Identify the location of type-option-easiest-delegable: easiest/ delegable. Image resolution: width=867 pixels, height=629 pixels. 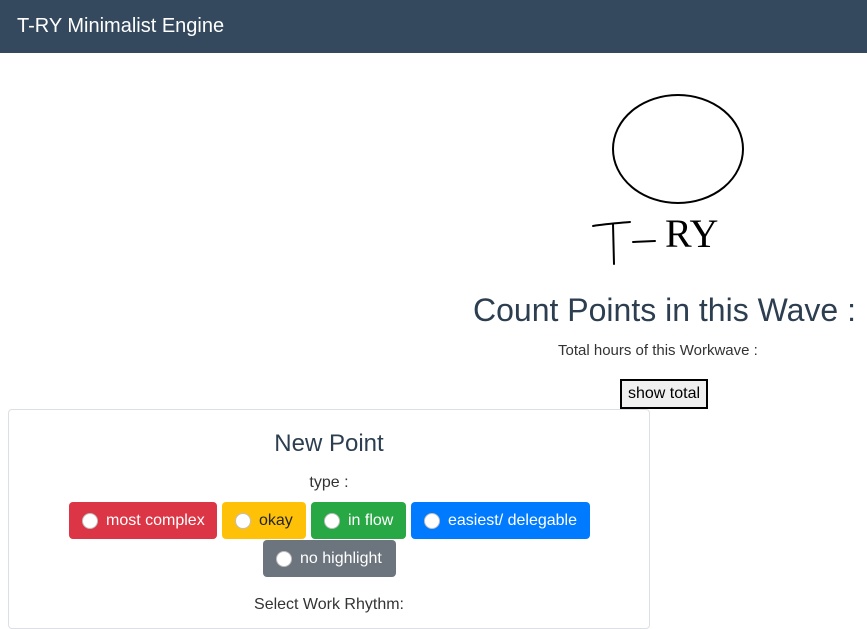
(500, 520).